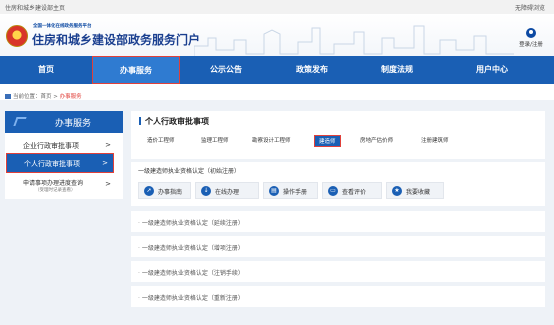  Describe the element at coordinates (52, 164) in the screenshot. I see `sidebar-item-label: 个人行政审批事项` at that location.